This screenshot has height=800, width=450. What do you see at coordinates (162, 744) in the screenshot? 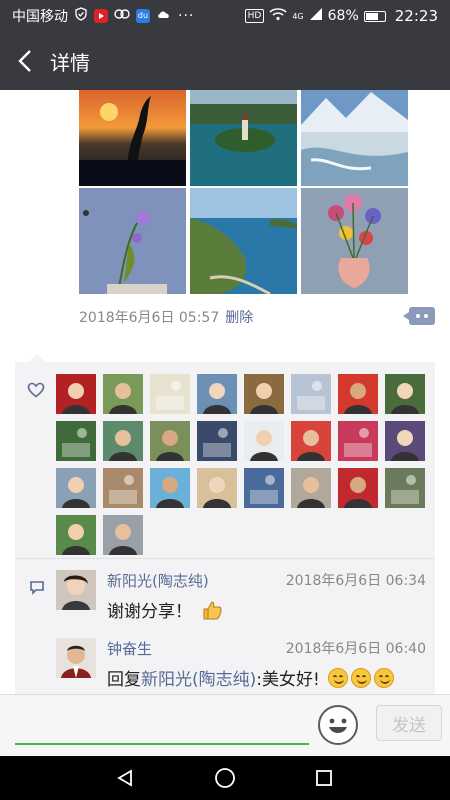
I see `input-underline` at bounding box center [162, 744].